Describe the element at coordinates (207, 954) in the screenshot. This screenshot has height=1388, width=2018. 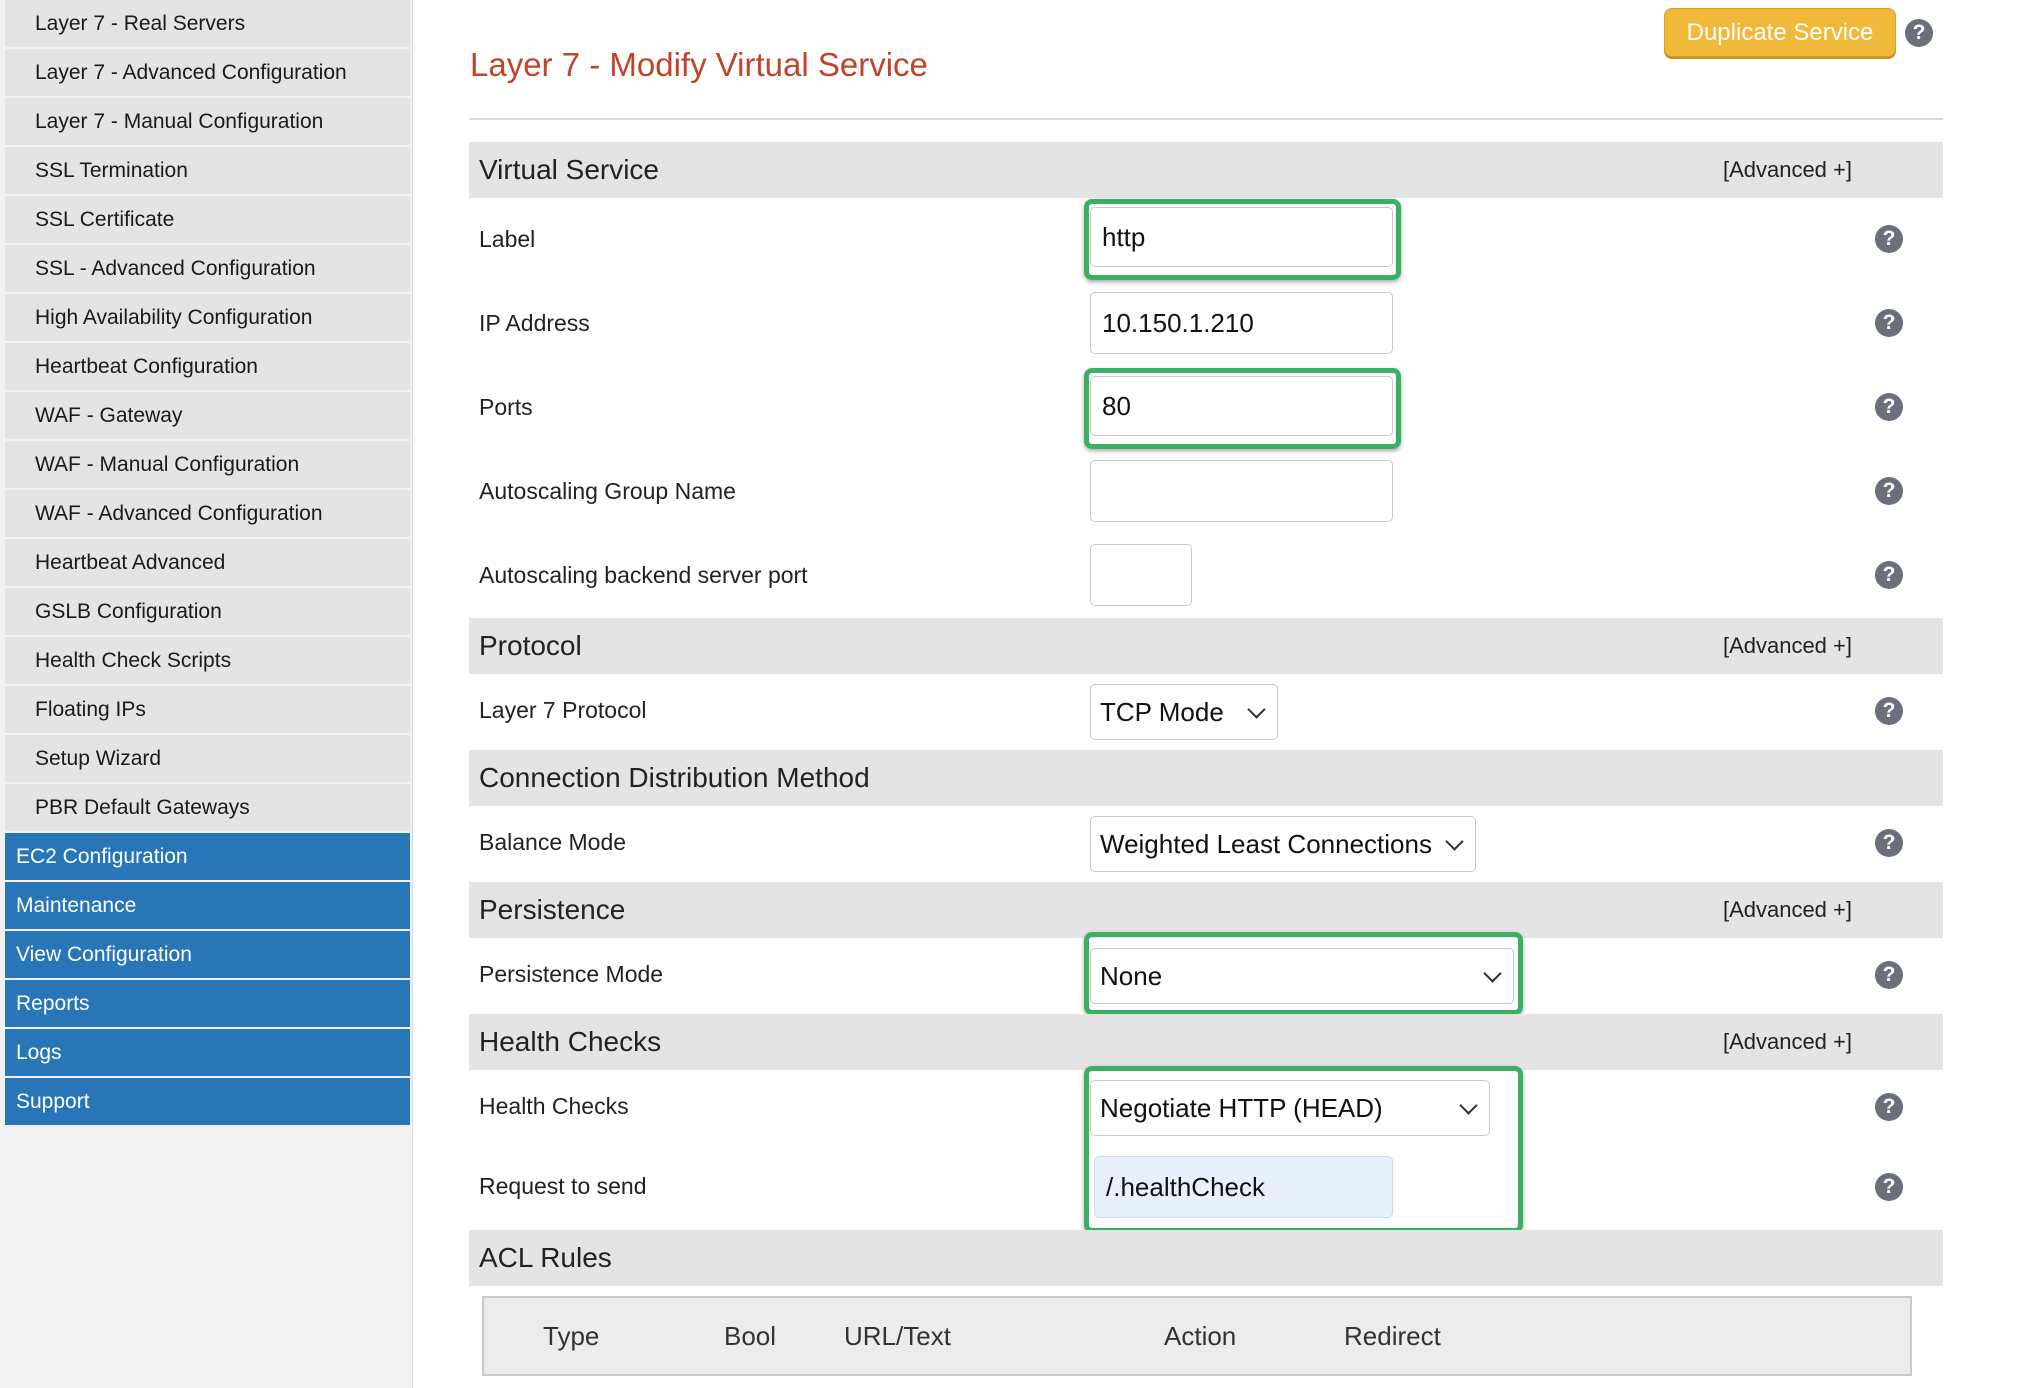
I see `sidebar-item-view-configuration: View Configuration` at that location.